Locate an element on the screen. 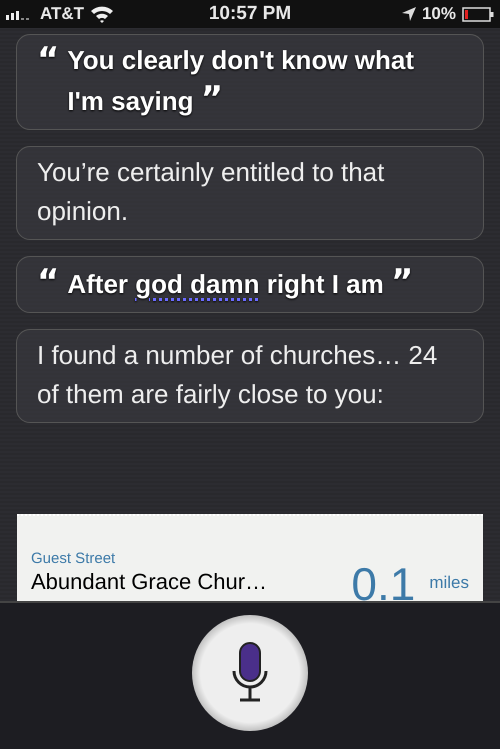 This screenshot has width=500, height=749. carrier-name: AT&T is located at coordinates (62, 14).